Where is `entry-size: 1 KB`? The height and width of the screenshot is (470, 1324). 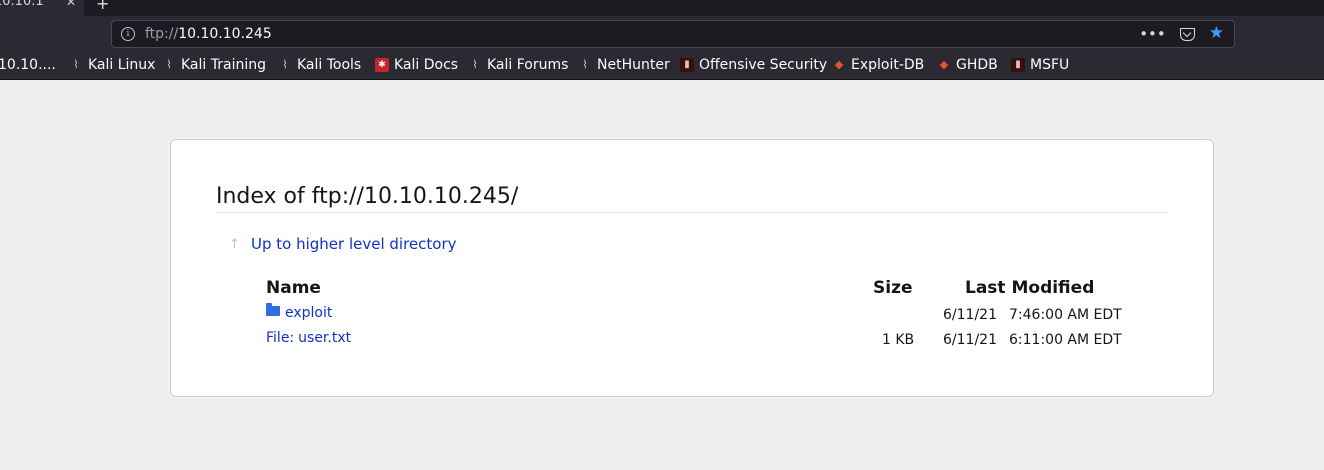
entry-size: 1 KB is located at coordinates (898, 340).